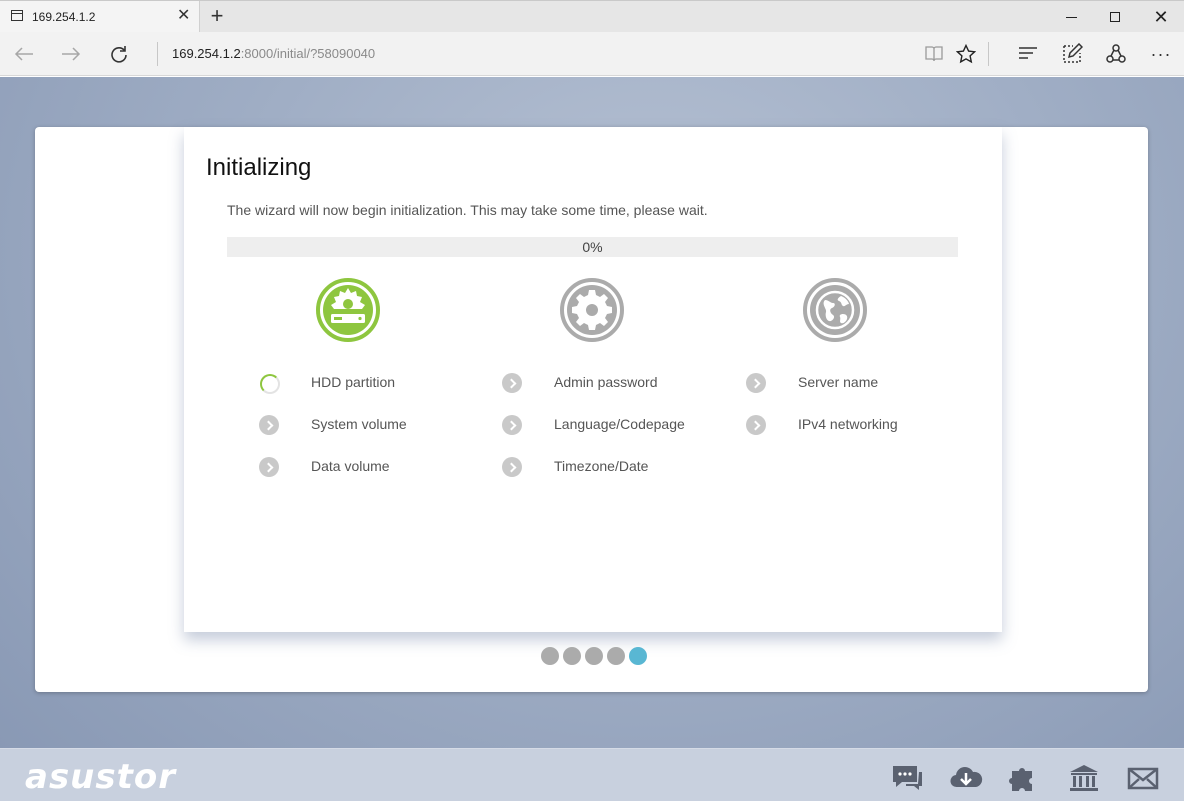 Image resolution: width=1184 pixels, height=801 pixels. I want to click on share-button, so click(1116, 54).